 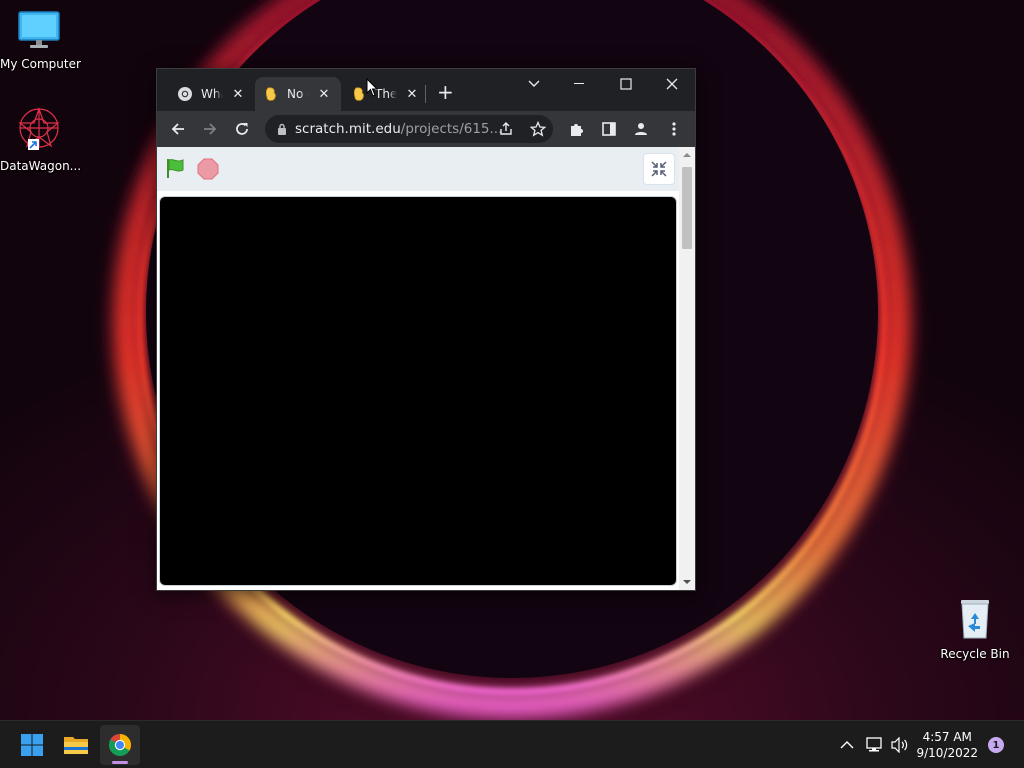 What do you see at coordinates (687, 155) in the screenshot?
I see `scroll-up-icon` at bounding box center [687, 155].